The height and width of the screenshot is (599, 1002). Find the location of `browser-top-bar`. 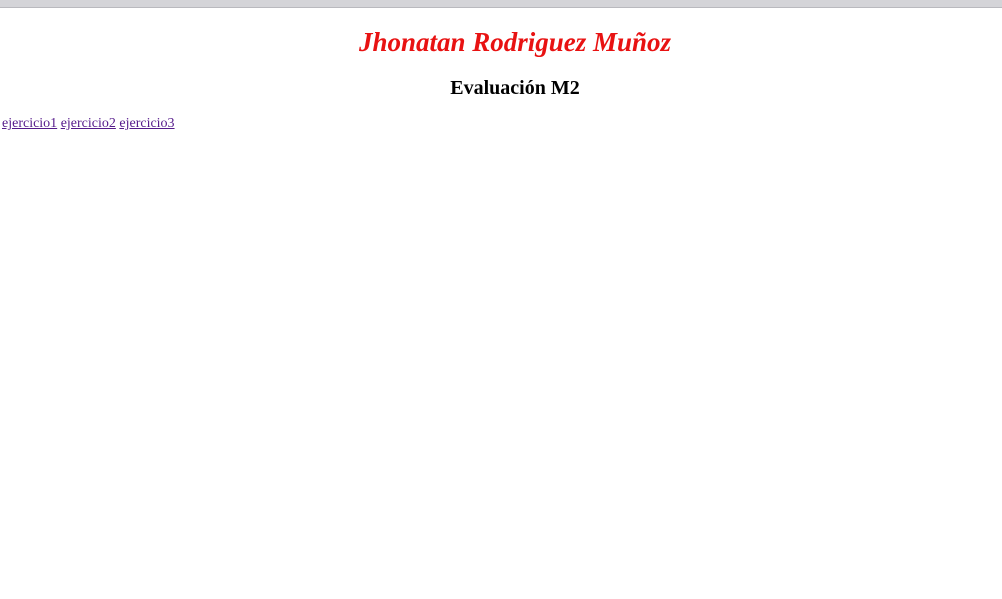

browser-top-bar is located at coordinates (501, 4).